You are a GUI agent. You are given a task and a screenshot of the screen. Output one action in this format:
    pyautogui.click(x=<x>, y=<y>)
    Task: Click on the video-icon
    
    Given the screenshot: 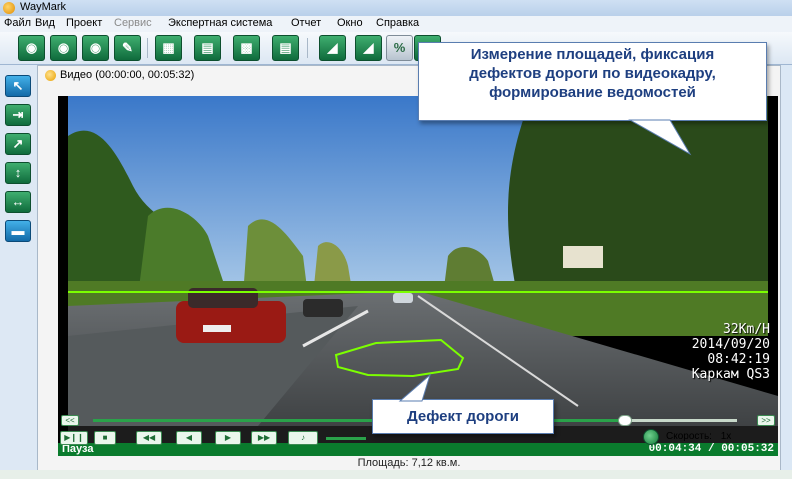 What is the action you would take?
    pyautogui.click(x=50, y=75)
    